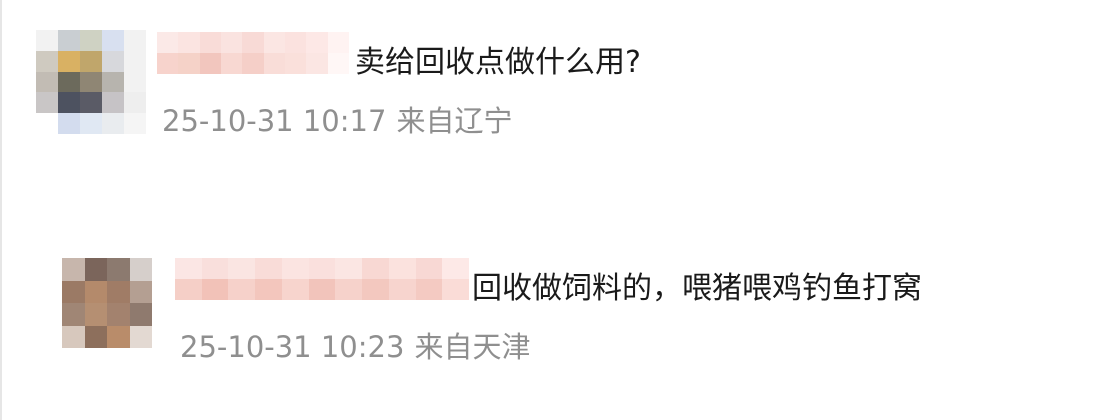  I want to click on comment-date: 25-10-31 10:23, so click(292, 347).